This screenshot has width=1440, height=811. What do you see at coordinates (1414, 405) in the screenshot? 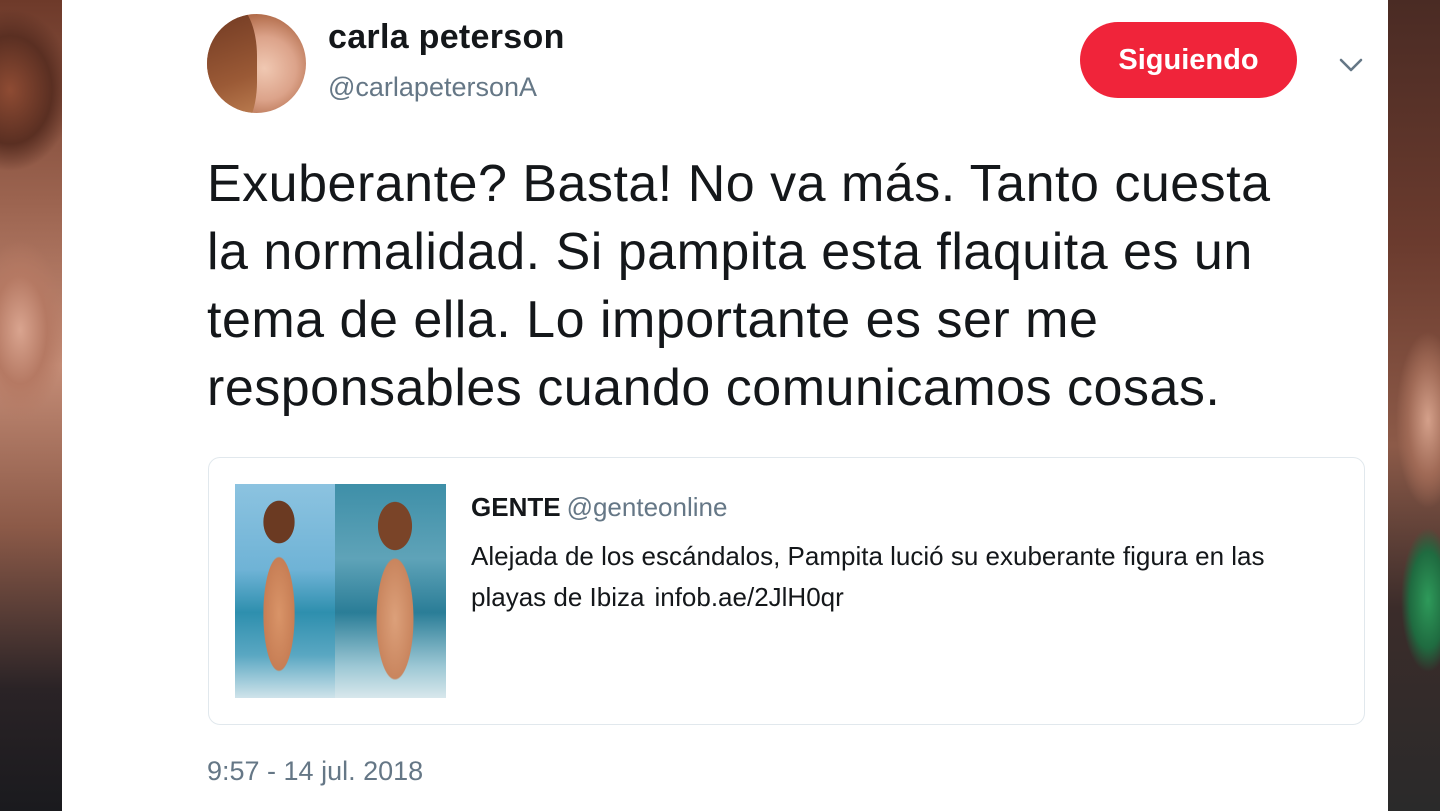
I see `background-photo-right` at bounding box center [1414, 405].